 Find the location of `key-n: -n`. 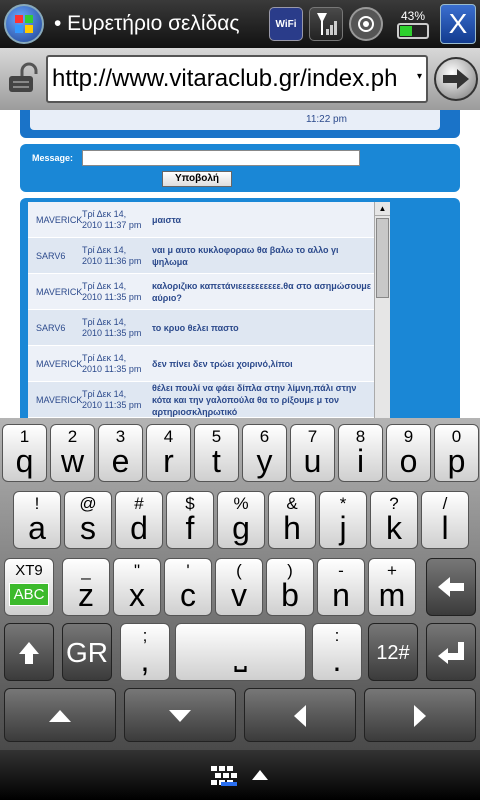

key-n: -n is located at coordinates (341, 587).